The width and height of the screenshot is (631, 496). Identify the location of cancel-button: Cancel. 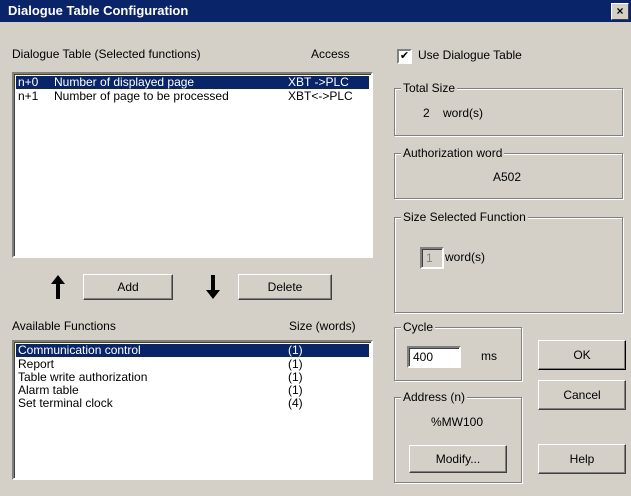
(582, 395).